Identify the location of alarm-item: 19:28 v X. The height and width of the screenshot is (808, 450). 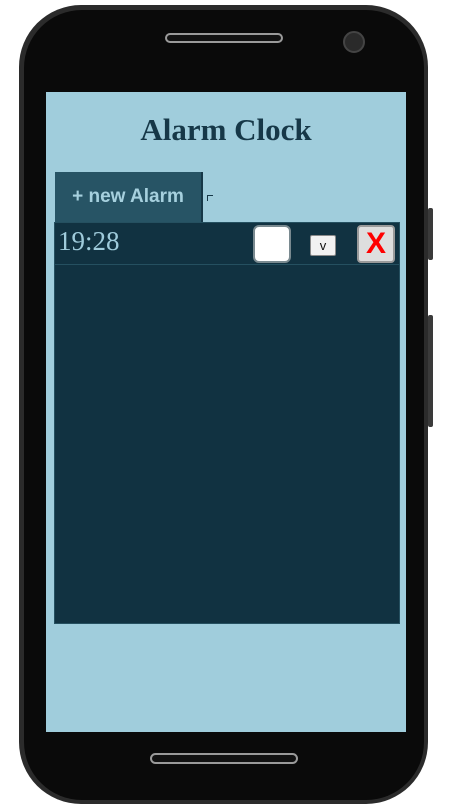
(227, 244).